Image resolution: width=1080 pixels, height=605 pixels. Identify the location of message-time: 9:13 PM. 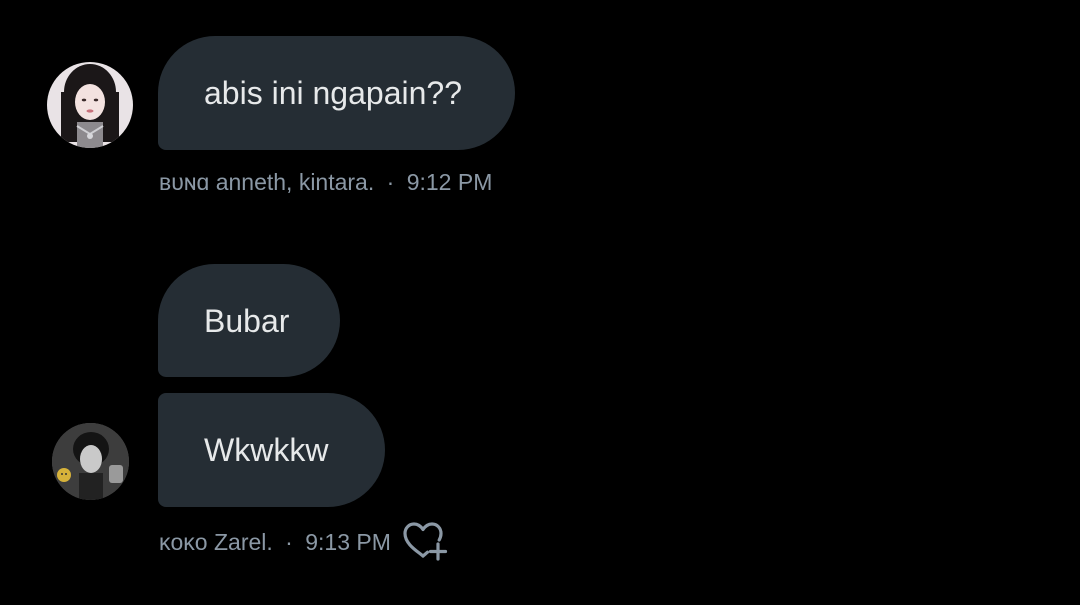
(348, 542).